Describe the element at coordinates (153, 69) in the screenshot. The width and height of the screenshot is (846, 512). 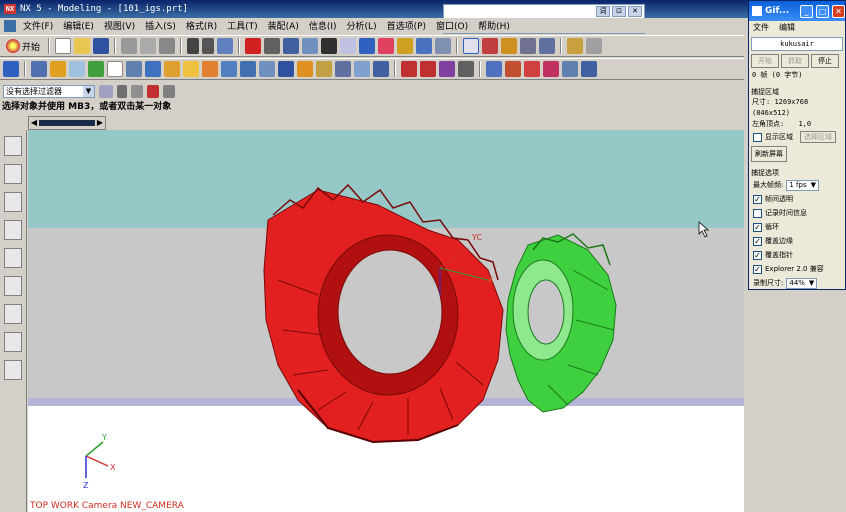
I see `cylinder-icon` at that location.